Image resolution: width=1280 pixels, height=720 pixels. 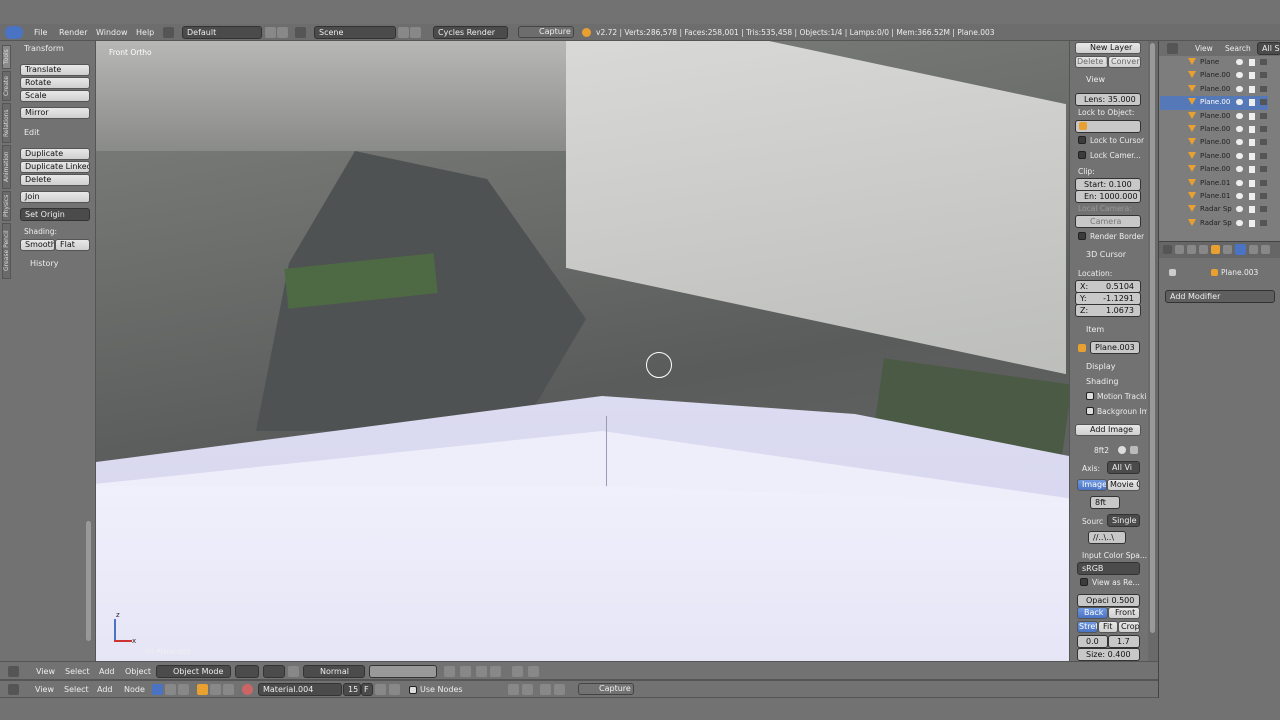 I want to click on set-origin-select: Set Origin, so click(x=55, y=214).